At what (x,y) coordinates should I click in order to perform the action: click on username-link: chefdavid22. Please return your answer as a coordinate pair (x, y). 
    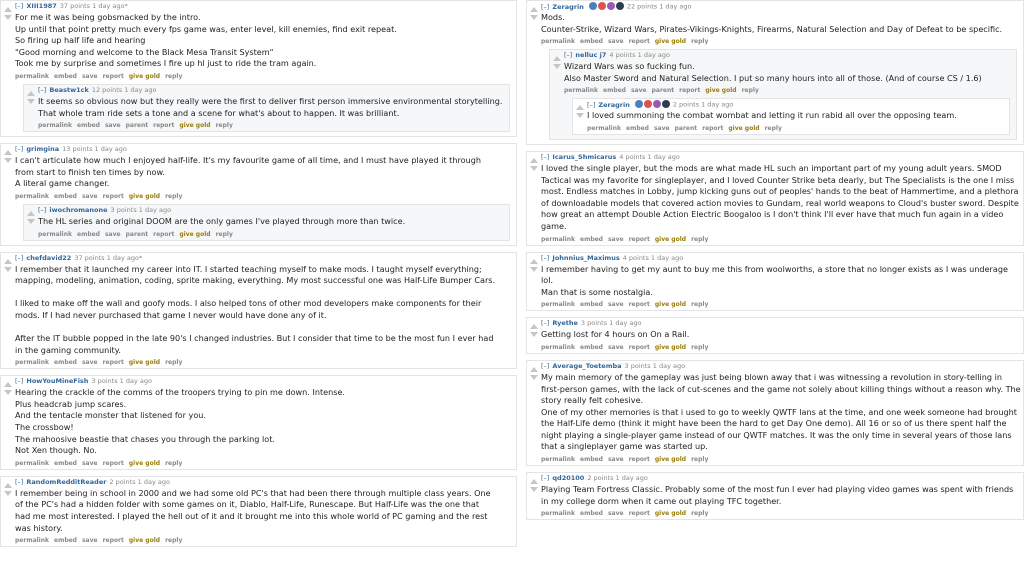
    Looking at the image, I should click on (48, 258).